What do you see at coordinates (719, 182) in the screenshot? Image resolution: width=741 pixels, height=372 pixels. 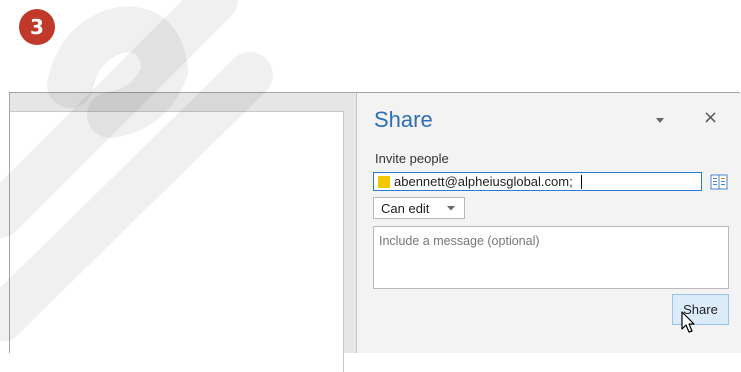 I see `address-book-icon` at bounding box center [719, 182].